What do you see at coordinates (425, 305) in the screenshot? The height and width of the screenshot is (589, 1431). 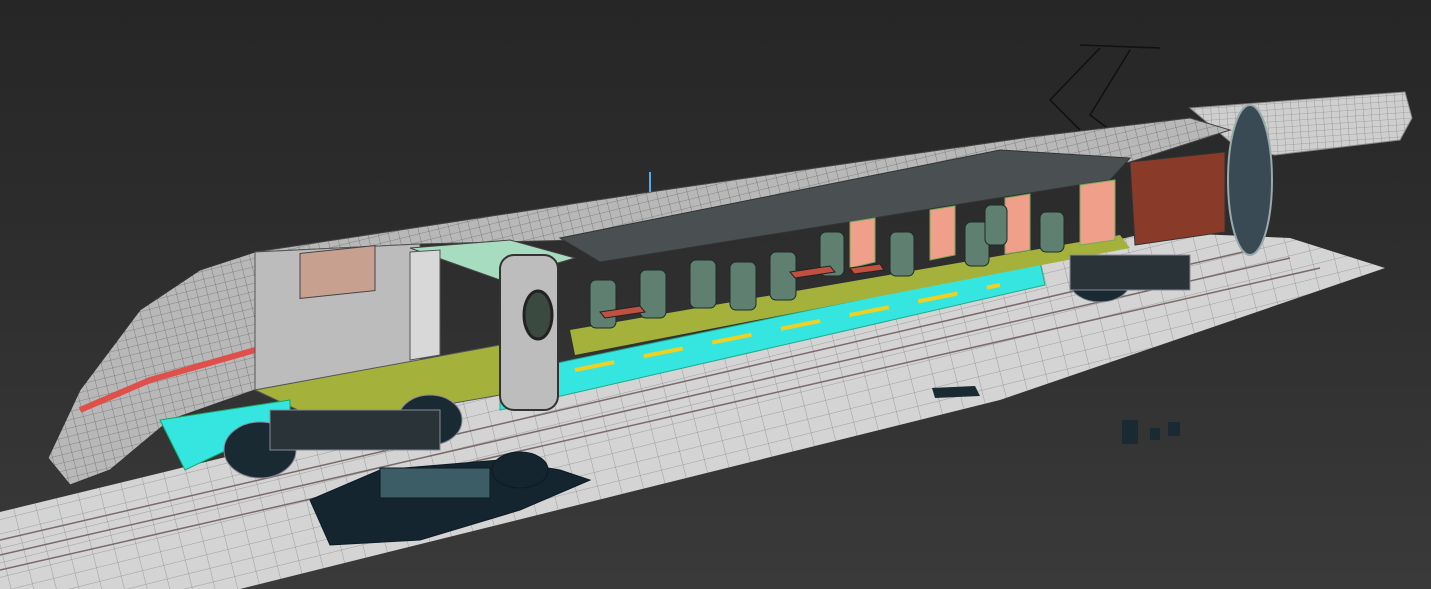 I see `vestibule-wall` at bounding box center [425, 305].